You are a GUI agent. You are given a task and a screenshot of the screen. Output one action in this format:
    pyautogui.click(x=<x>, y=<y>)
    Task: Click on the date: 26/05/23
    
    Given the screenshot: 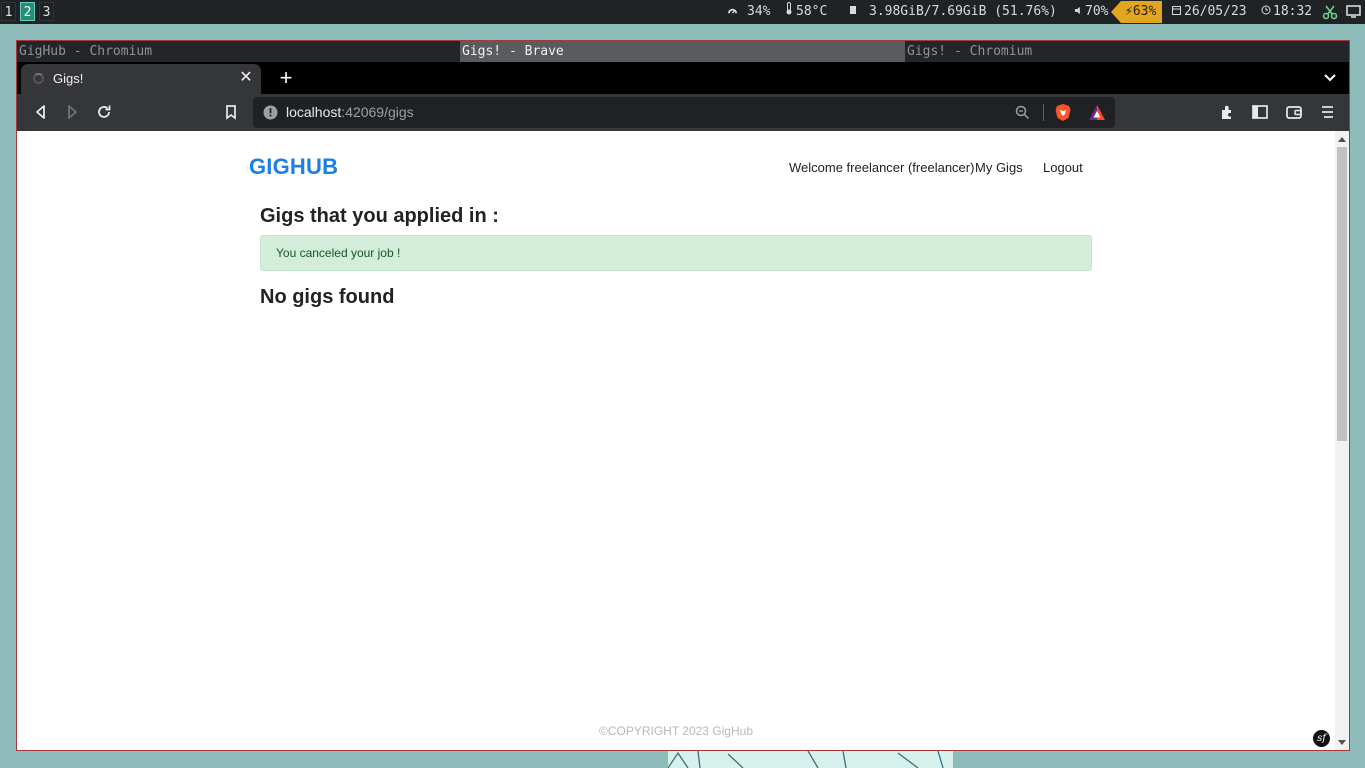 What is the action you would take?
    pyautogui.click(x=1215, y=11)
    